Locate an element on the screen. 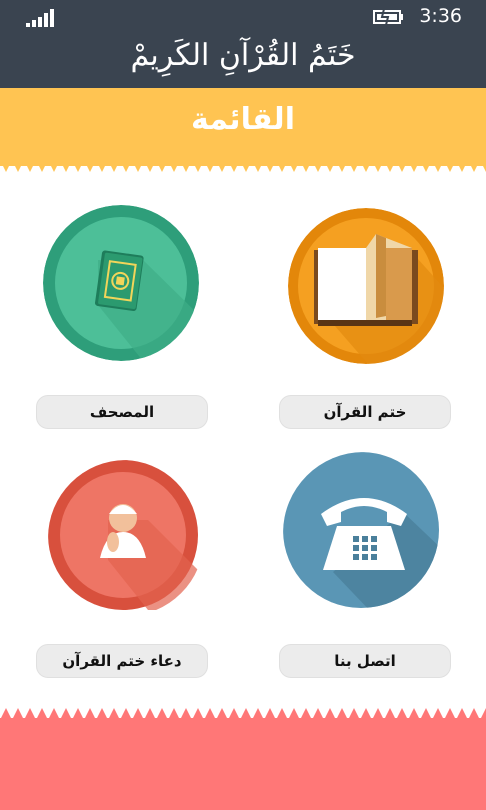 The image size is (486, 810). khatm-quran-label: ختم القرآن is located at coordinates (365, 412).